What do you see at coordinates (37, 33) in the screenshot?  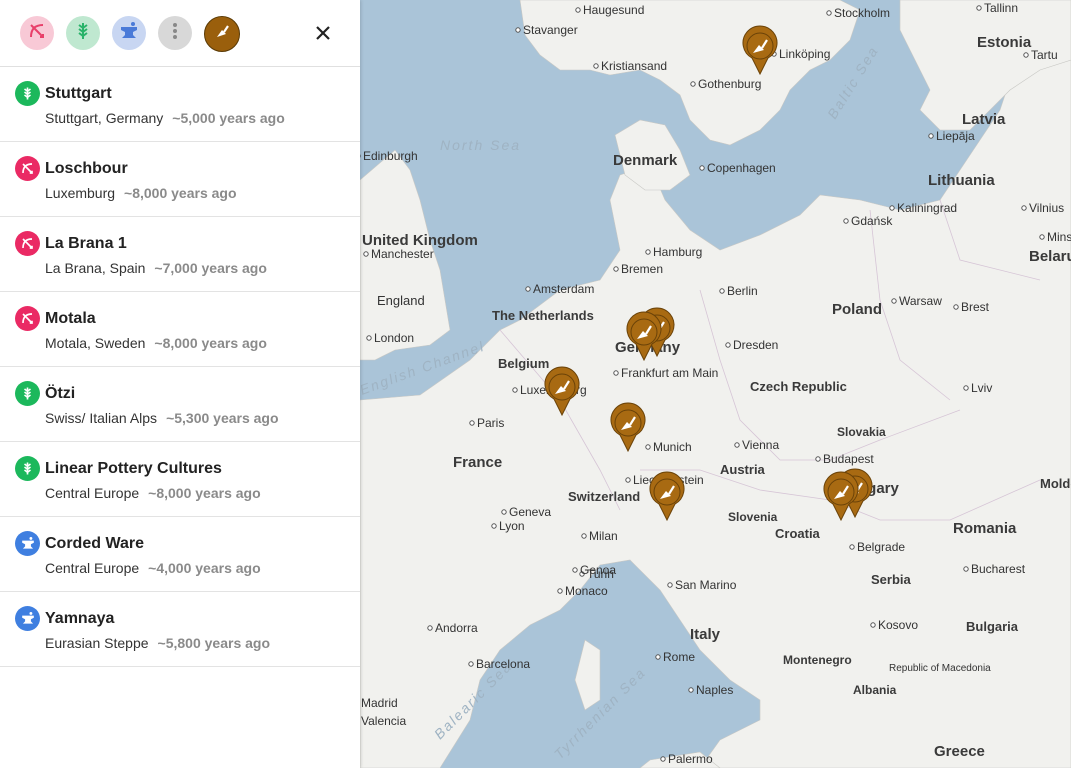 I see `hunter-gatherer-filter` at bounding box center [37, 33].